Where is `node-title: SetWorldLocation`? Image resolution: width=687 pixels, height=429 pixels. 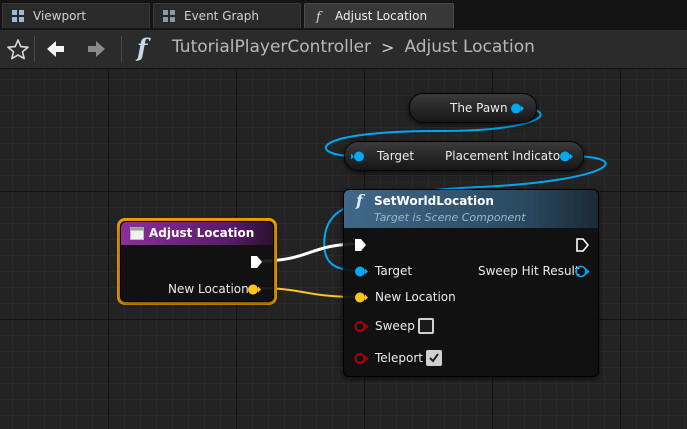 node-title: SetWorldLocation is located at coordinates (434, 201).